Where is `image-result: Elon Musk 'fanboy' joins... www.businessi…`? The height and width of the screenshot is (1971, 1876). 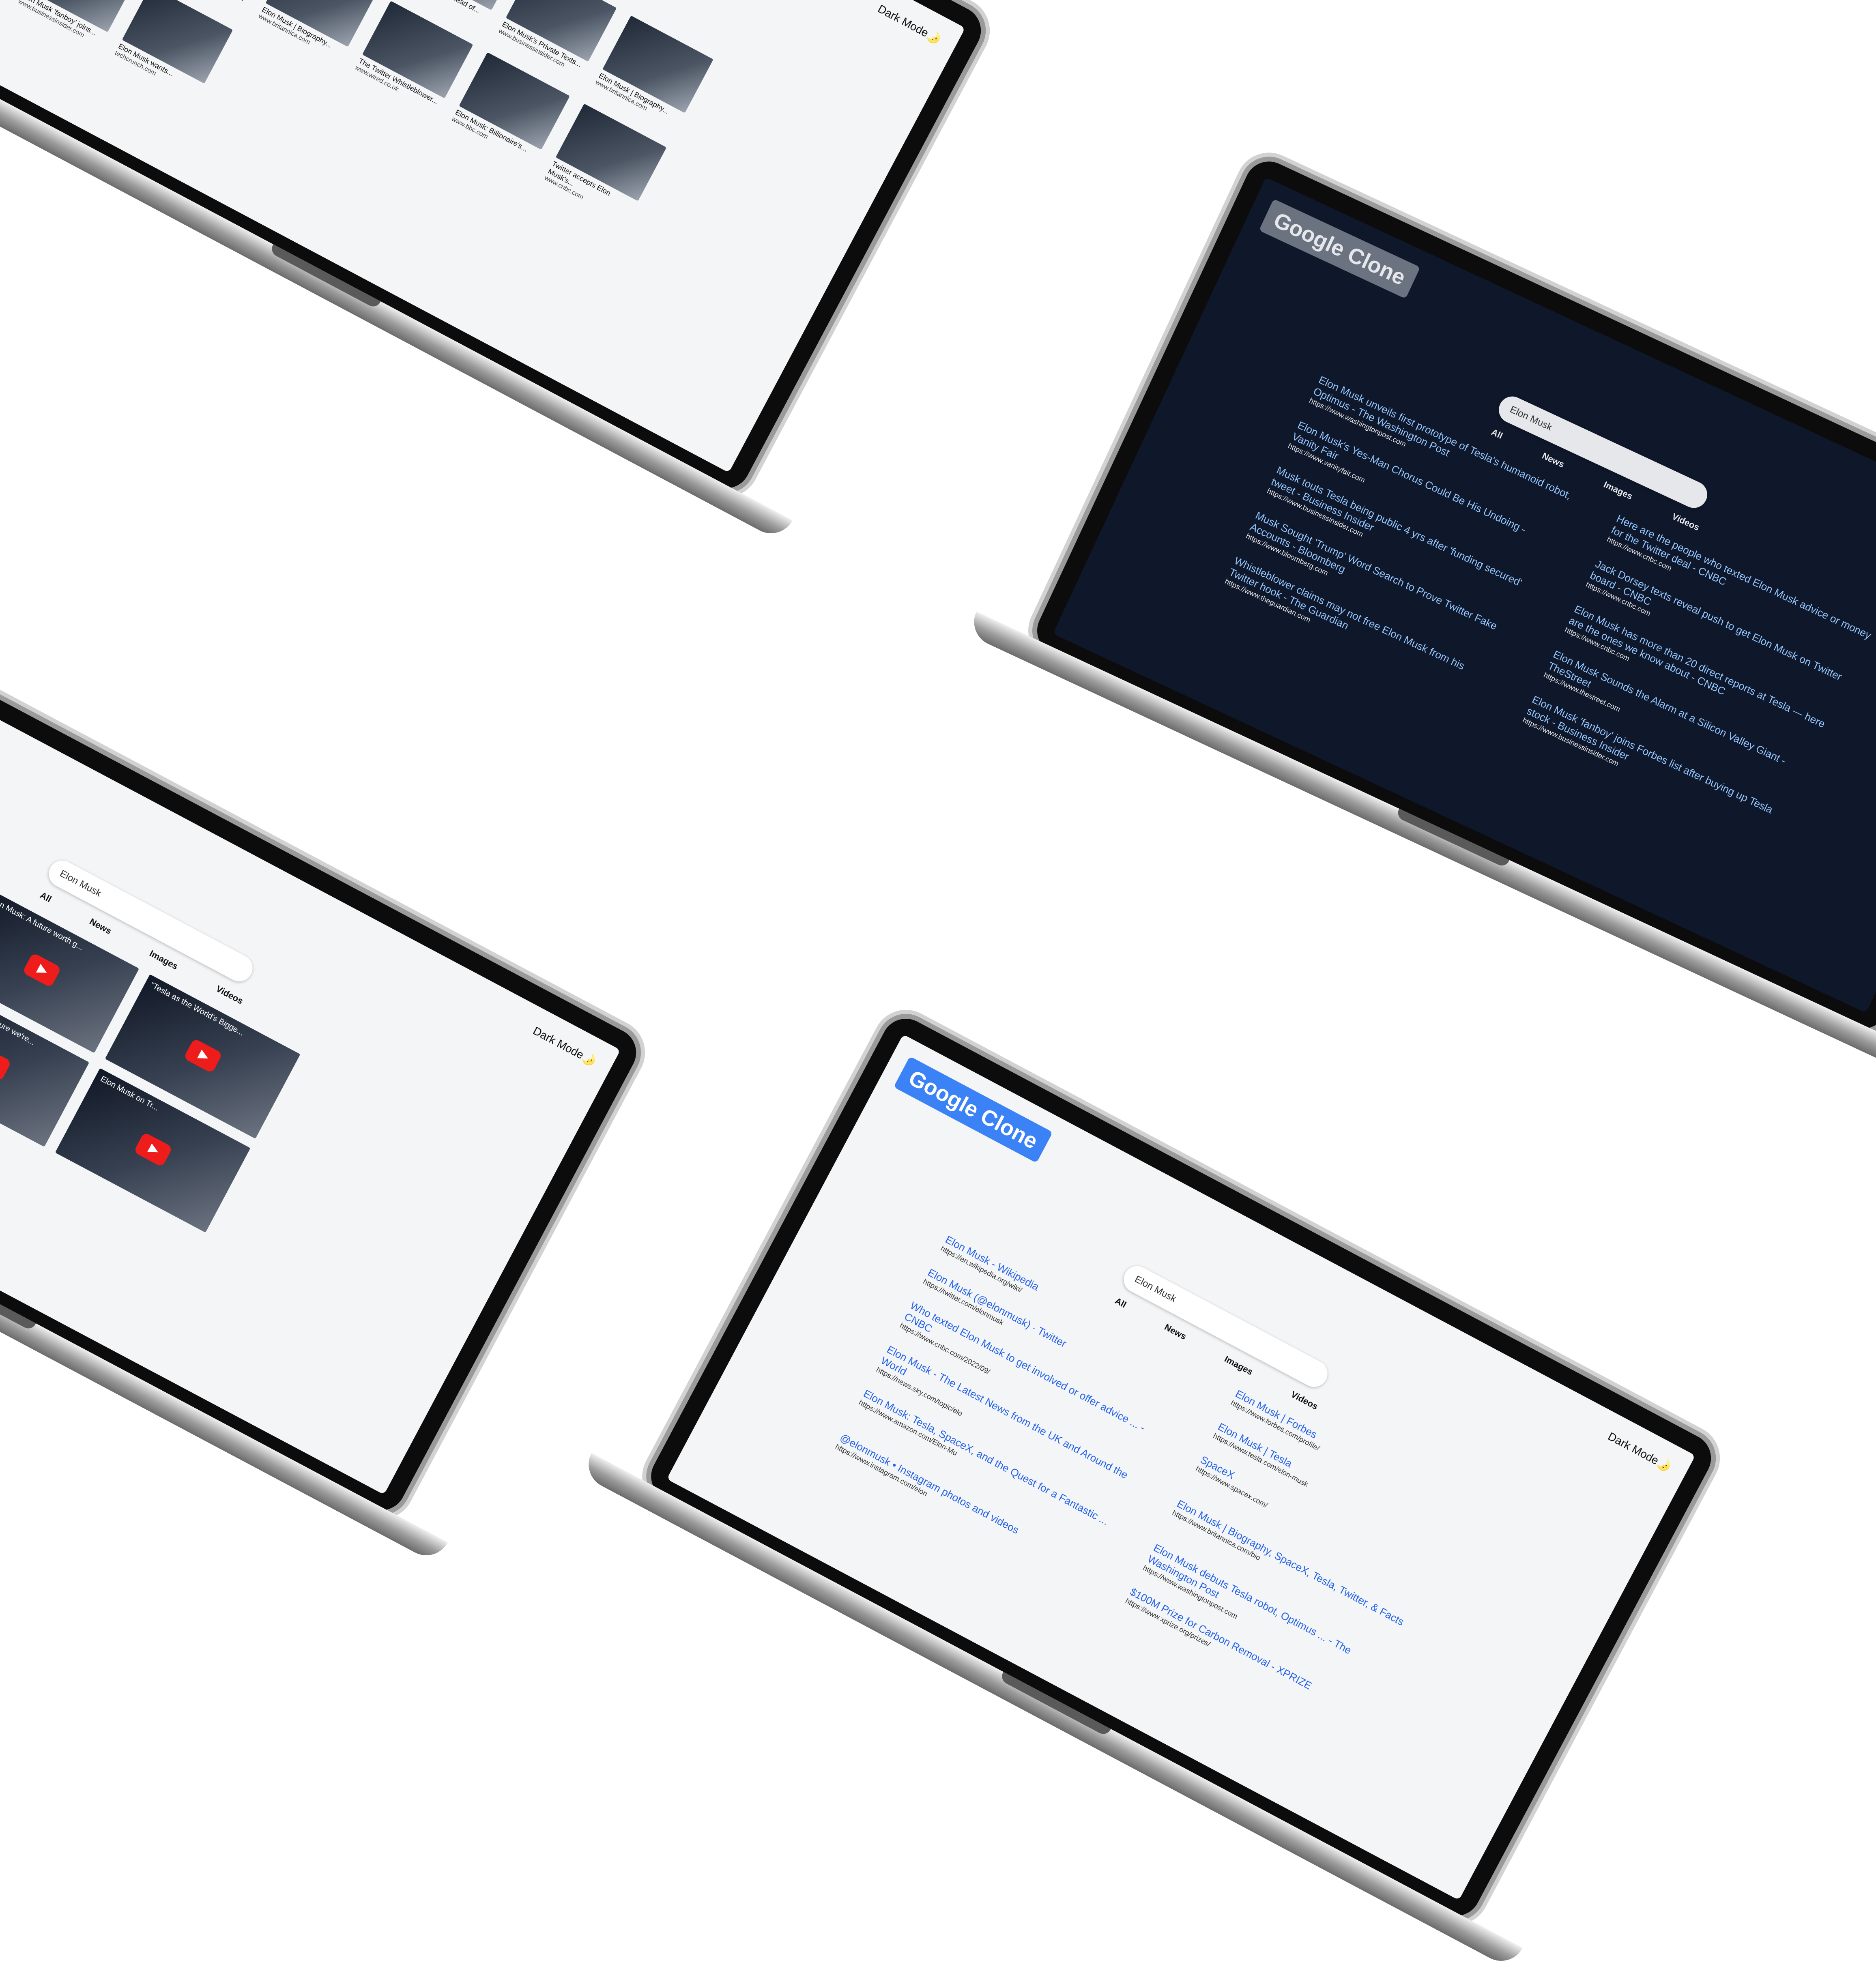 image-result: Elon Musk 'fanboy' joins... www.businessi… is located at coordinates (77, 24).